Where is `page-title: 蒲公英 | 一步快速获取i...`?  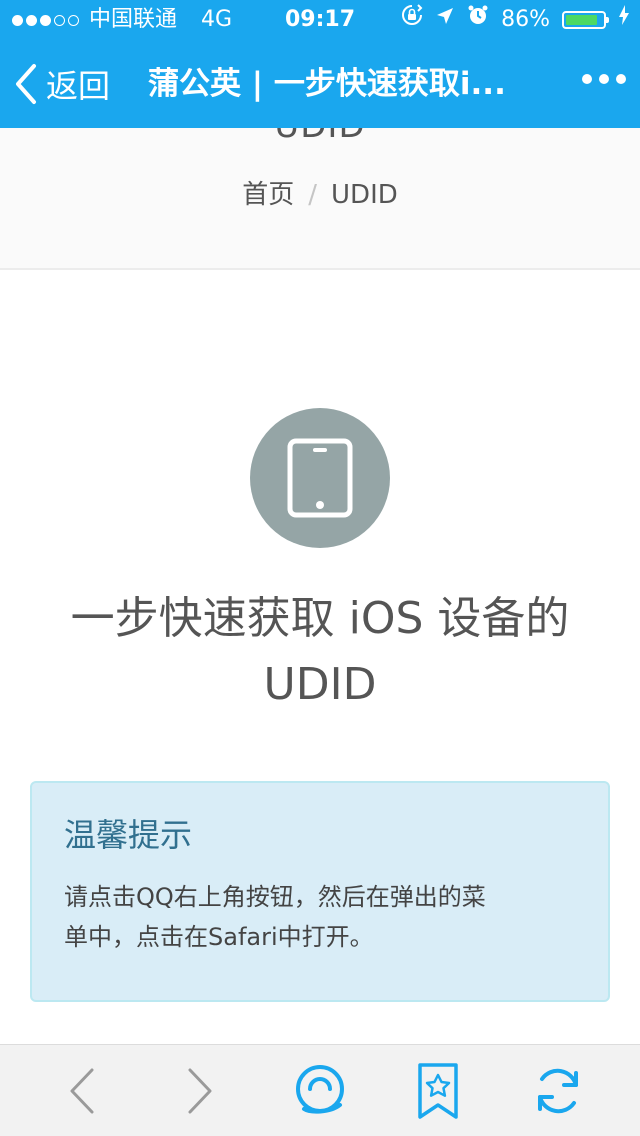 page-title: 蒲公英 | 一步快速获取i... is located at coordinates (327, 84).